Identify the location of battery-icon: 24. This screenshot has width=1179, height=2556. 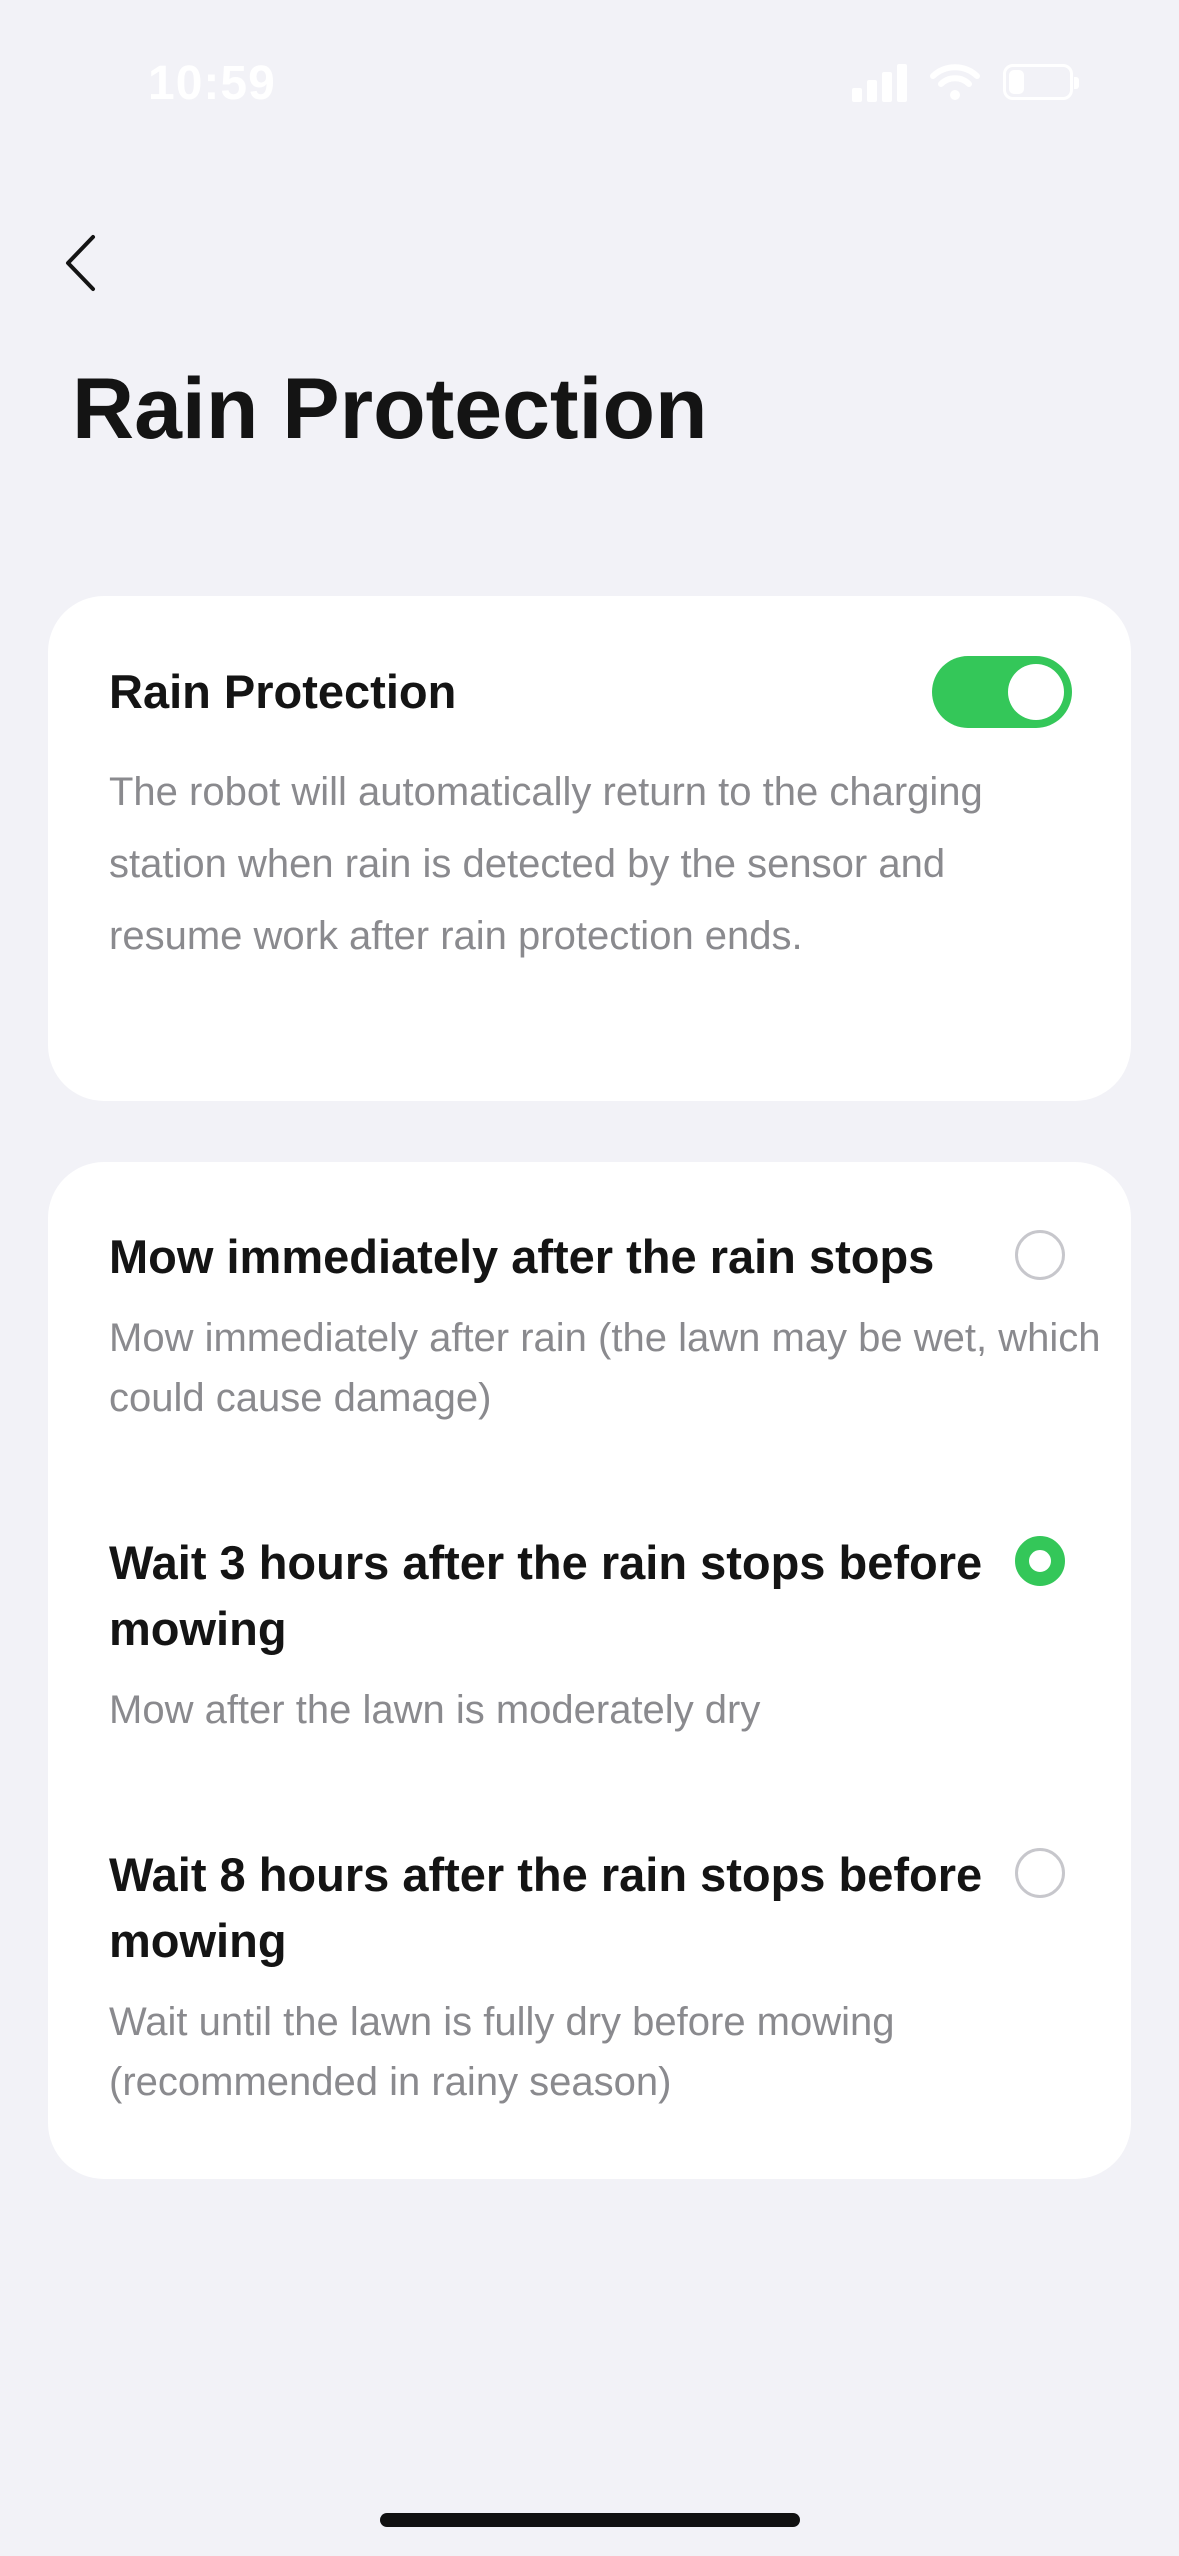
(1041, 82).